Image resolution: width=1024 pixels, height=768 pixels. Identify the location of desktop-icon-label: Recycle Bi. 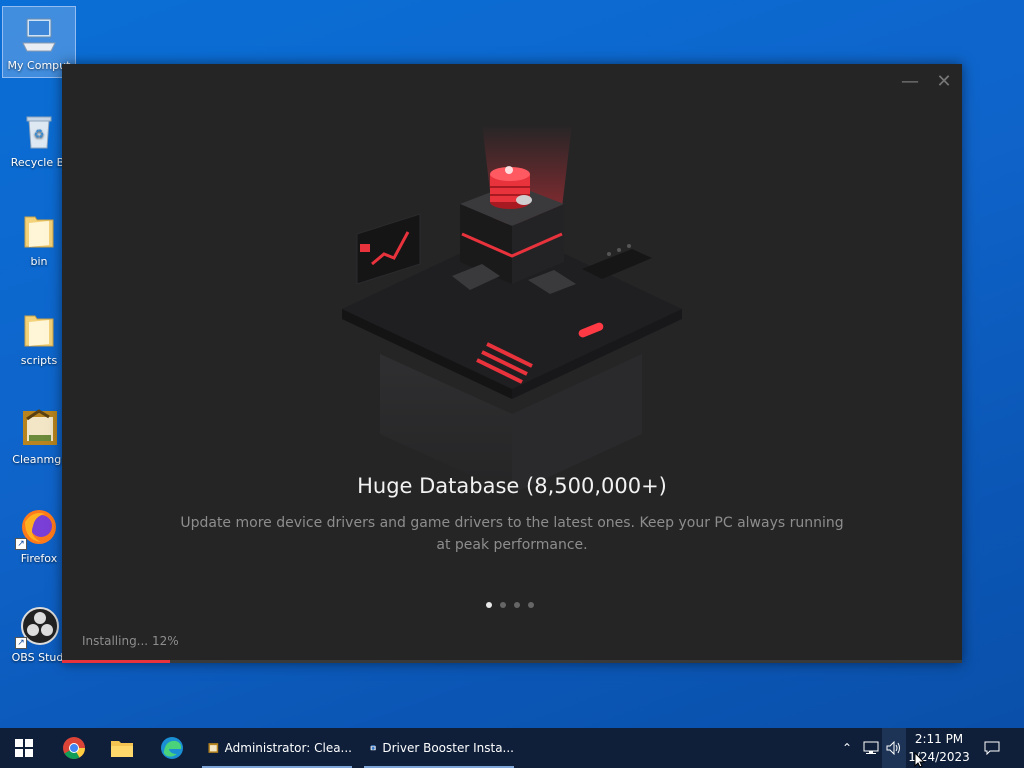
(39, 162).